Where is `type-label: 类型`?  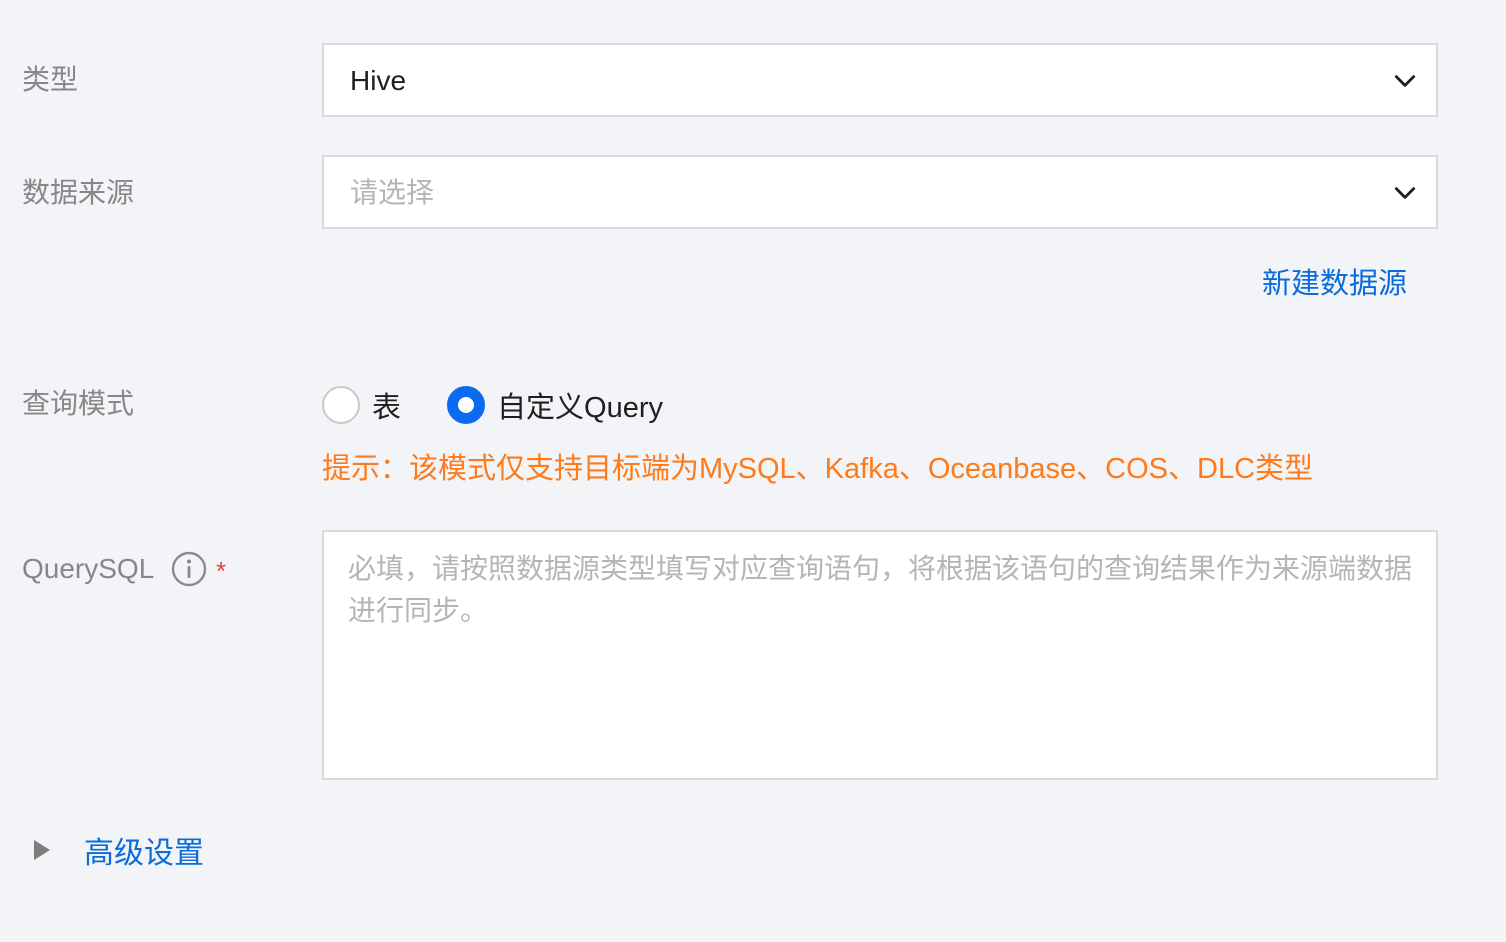
type-label: 类型 is located at coordinates (50, 79).